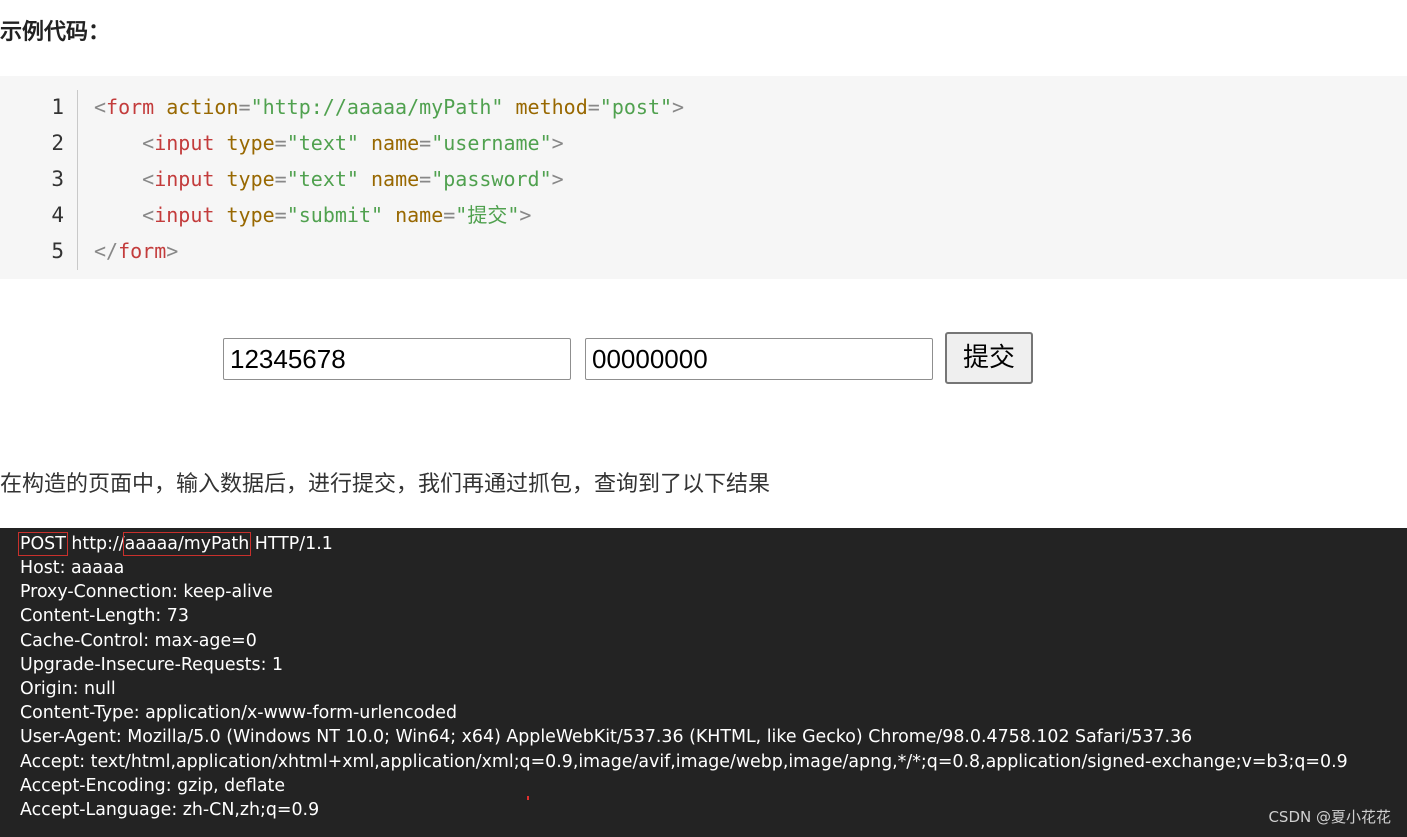  I want to click on line-number: 4, so click(57, 215).